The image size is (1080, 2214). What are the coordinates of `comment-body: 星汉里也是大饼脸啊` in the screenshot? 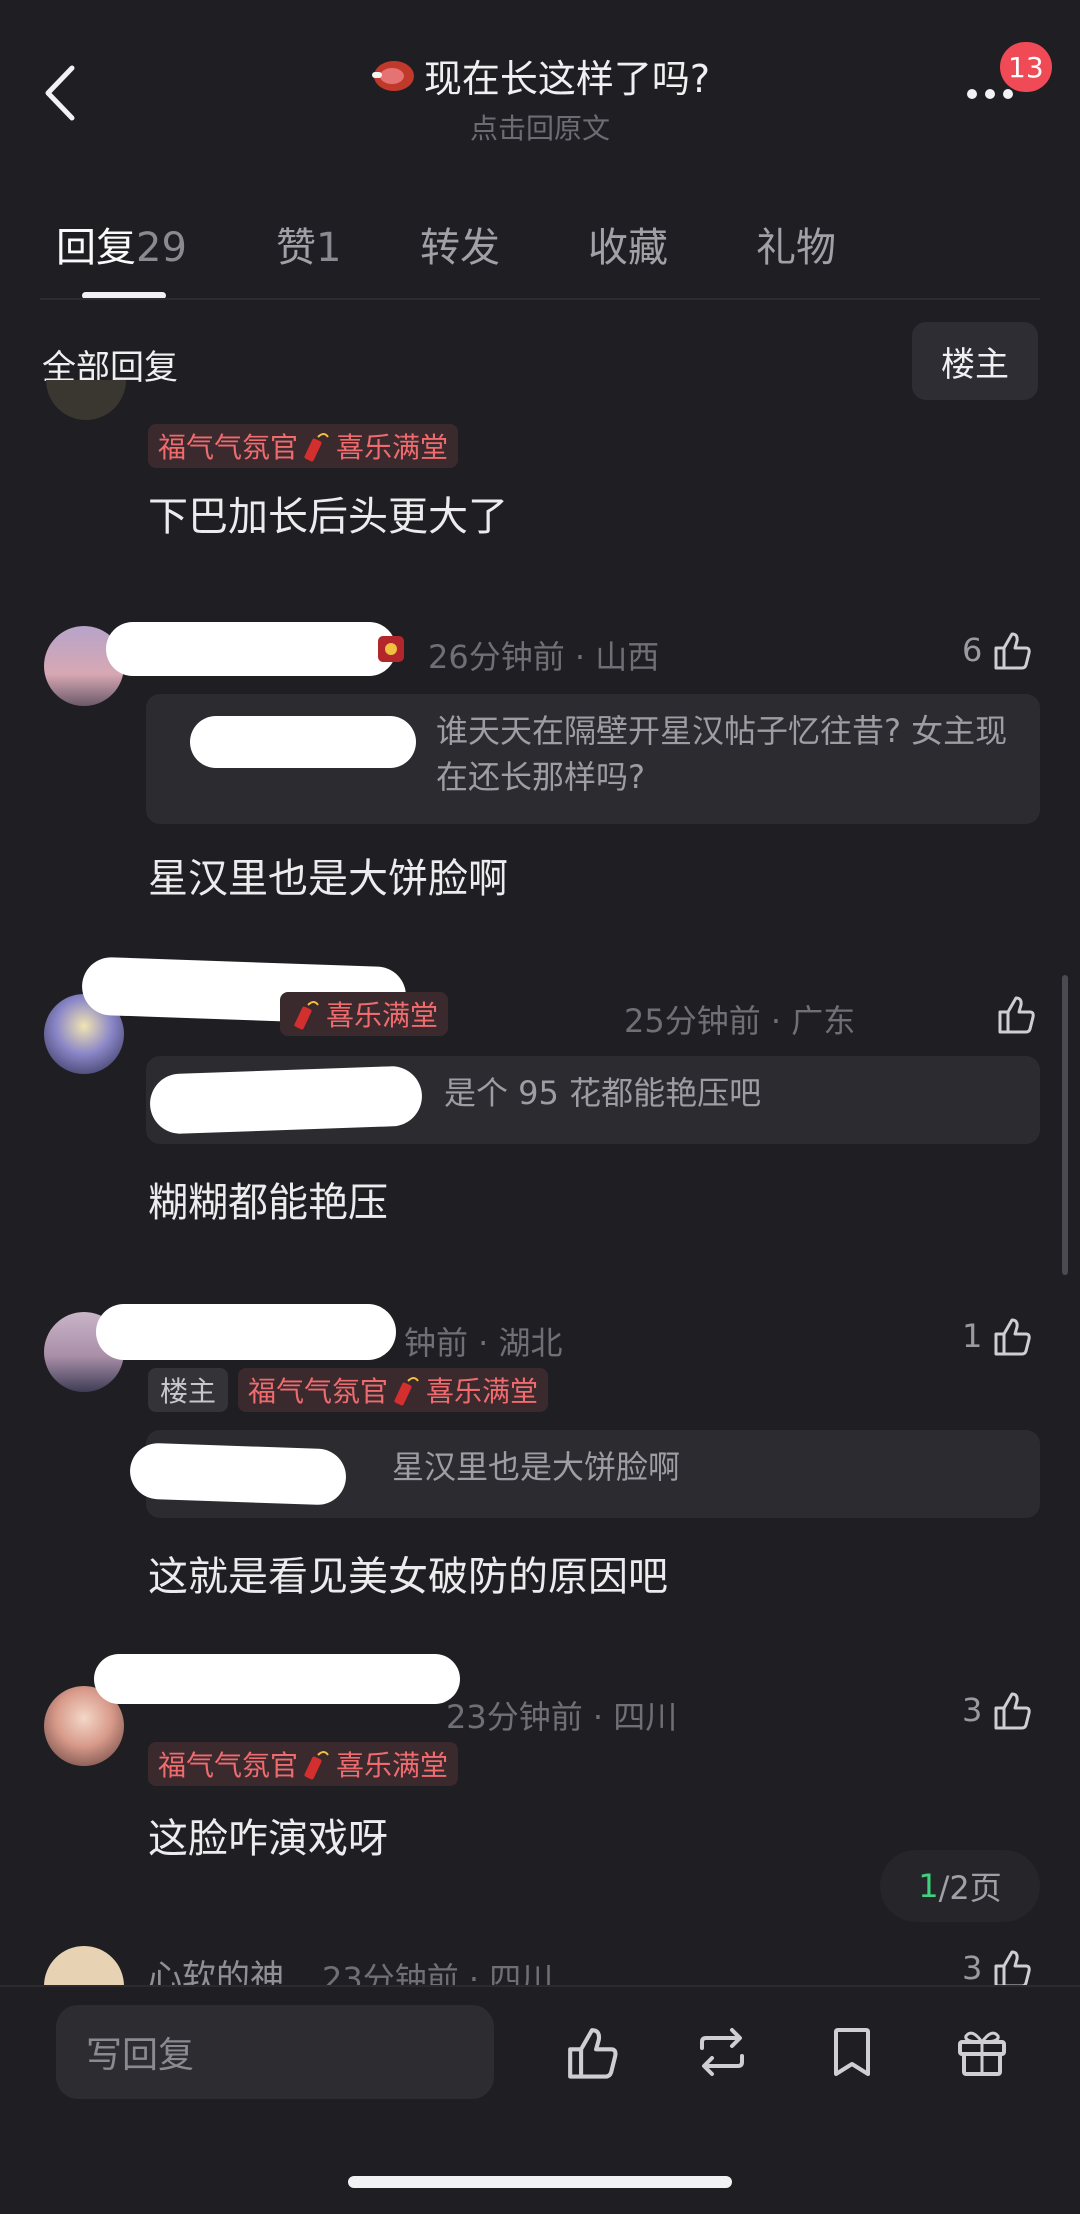 It's located at (328, 879).